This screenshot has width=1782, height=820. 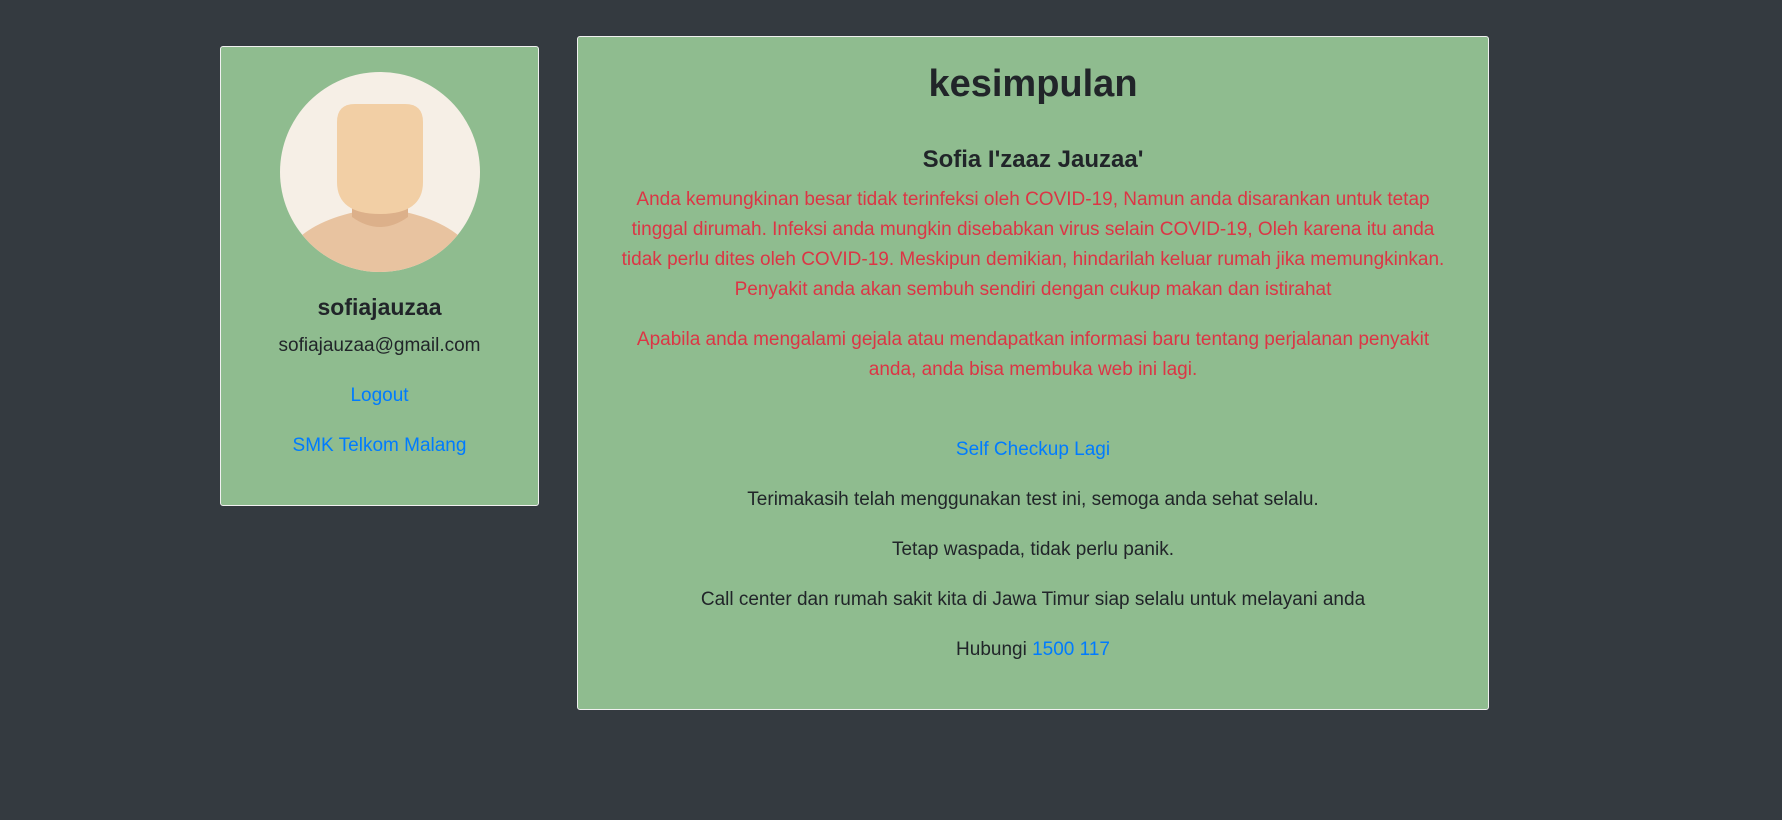 What do you see at coordinates (1033, 84) in the screenshot?
I see `page-title: kesimpulan` at bounding box center [1033, 84].